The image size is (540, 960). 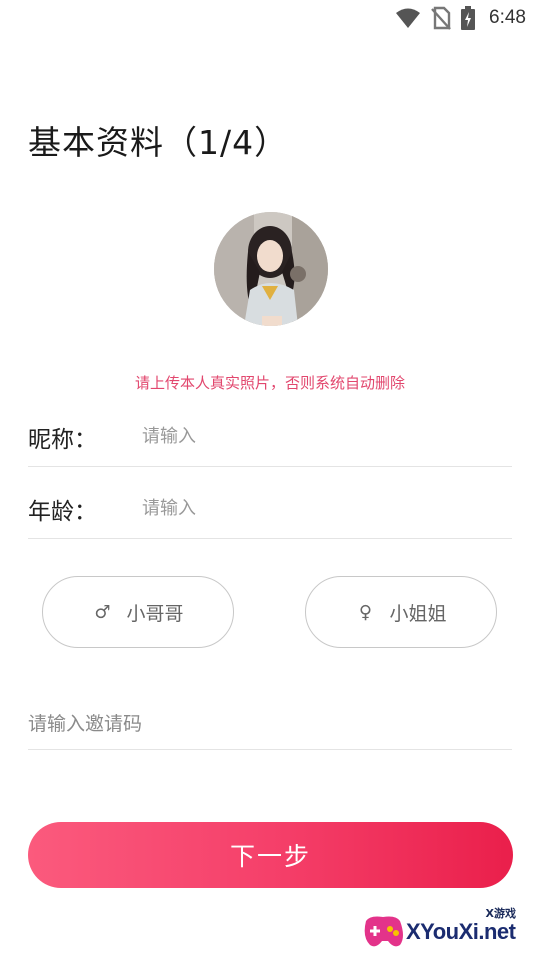 I want to click on age-row: 年龄：, so click(x=270, y=511).